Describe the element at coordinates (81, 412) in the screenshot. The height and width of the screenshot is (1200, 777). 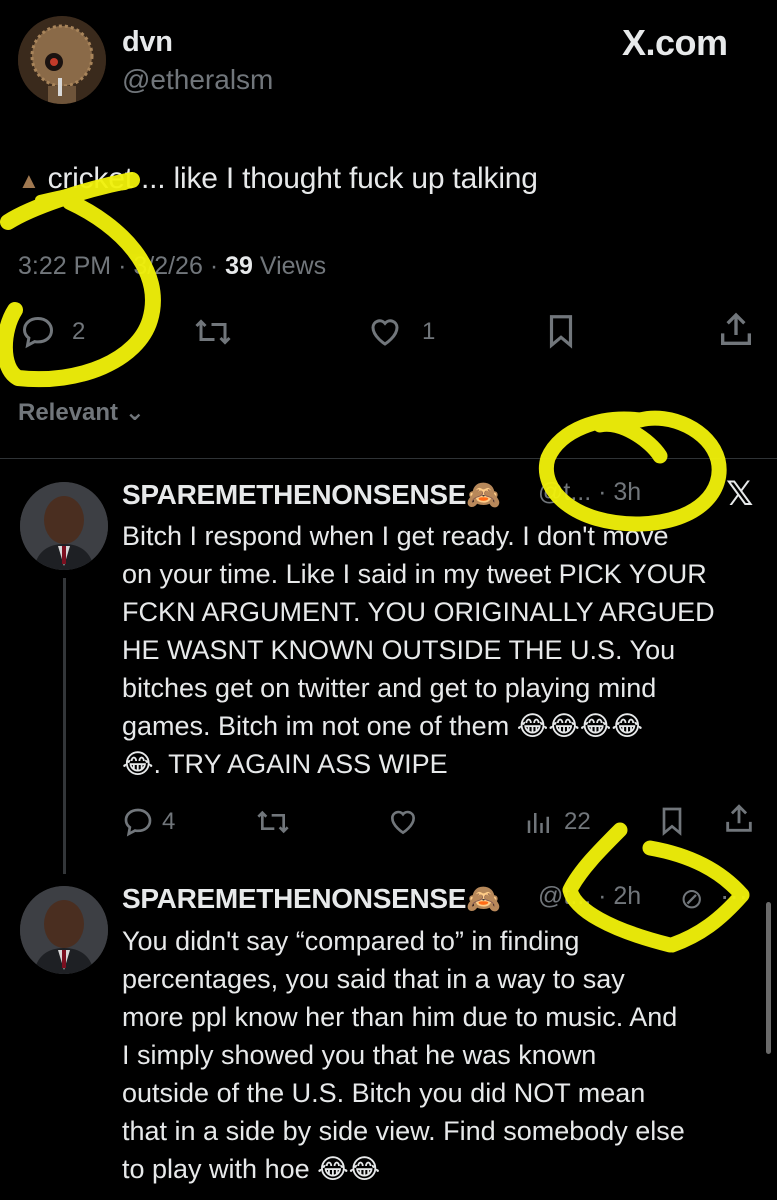
I see `sort-replies-dropdown: Relevant ⌄` at that location.